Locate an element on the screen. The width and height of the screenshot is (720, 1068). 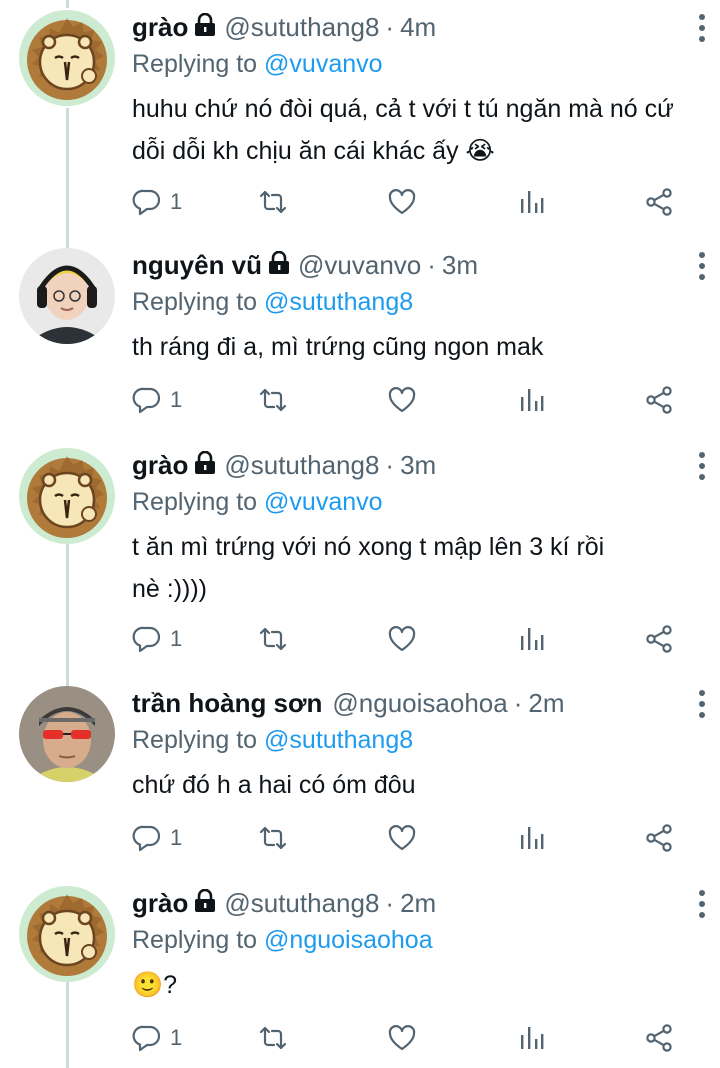
tweet-header: trần hoàng sơn @nguoisaohoa · 2m is located at coordinates (406, 703).